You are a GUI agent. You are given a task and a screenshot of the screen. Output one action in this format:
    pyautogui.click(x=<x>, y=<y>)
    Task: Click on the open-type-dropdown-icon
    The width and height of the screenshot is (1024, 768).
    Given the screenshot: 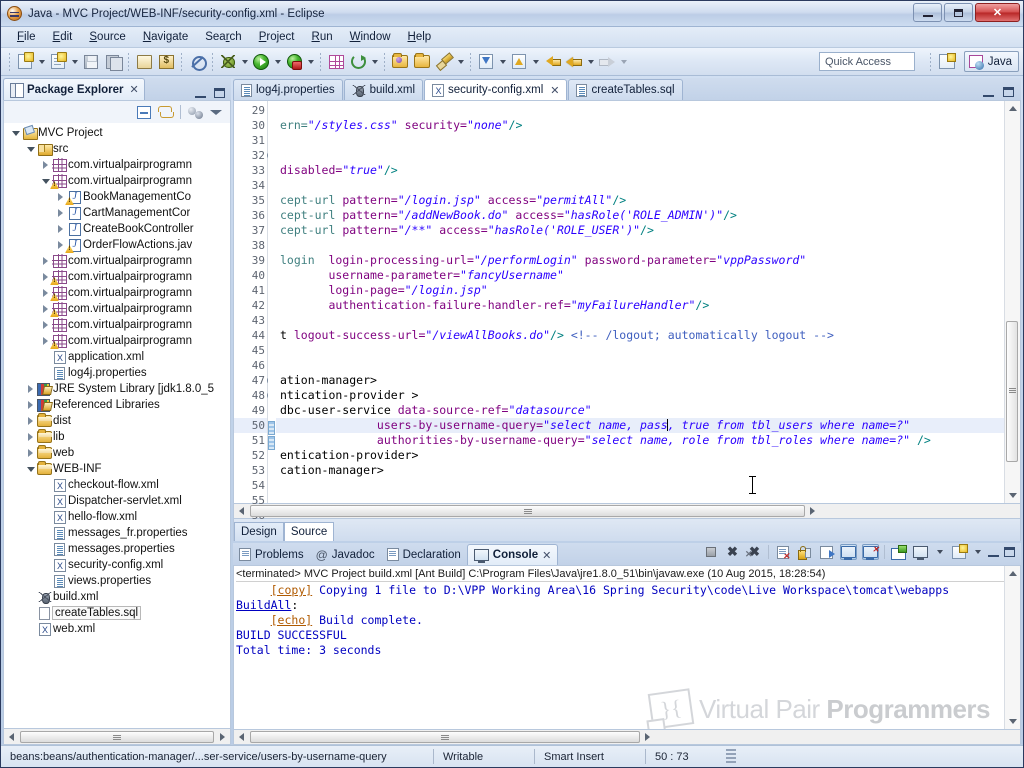 What is the action you would take?
    pyautogui.click(x=374, y=62)
    